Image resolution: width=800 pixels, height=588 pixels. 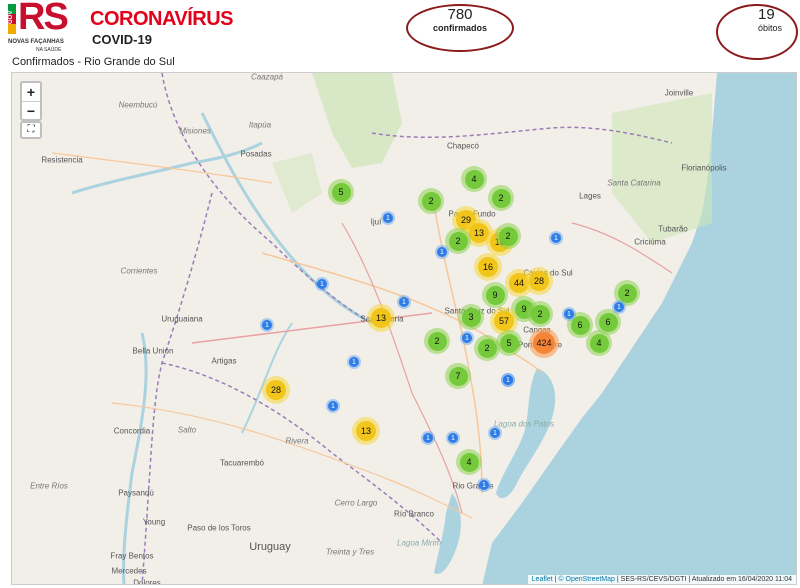 I want to click on case-cluster-marker: 424, so click(x=544, y=343).